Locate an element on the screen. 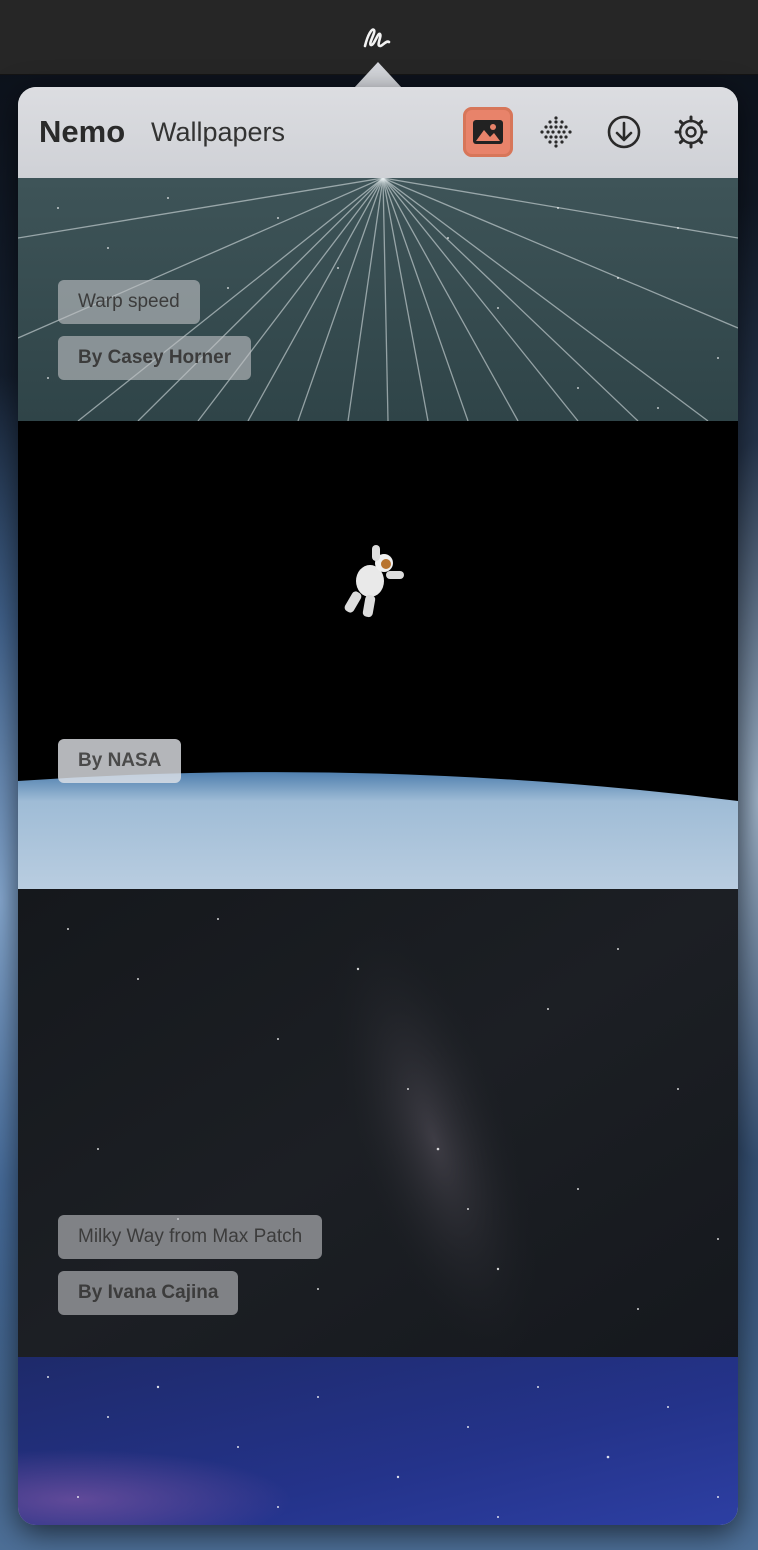  wallpaper-author-badge: By Casey Horner is located at coordinates (155, 358).